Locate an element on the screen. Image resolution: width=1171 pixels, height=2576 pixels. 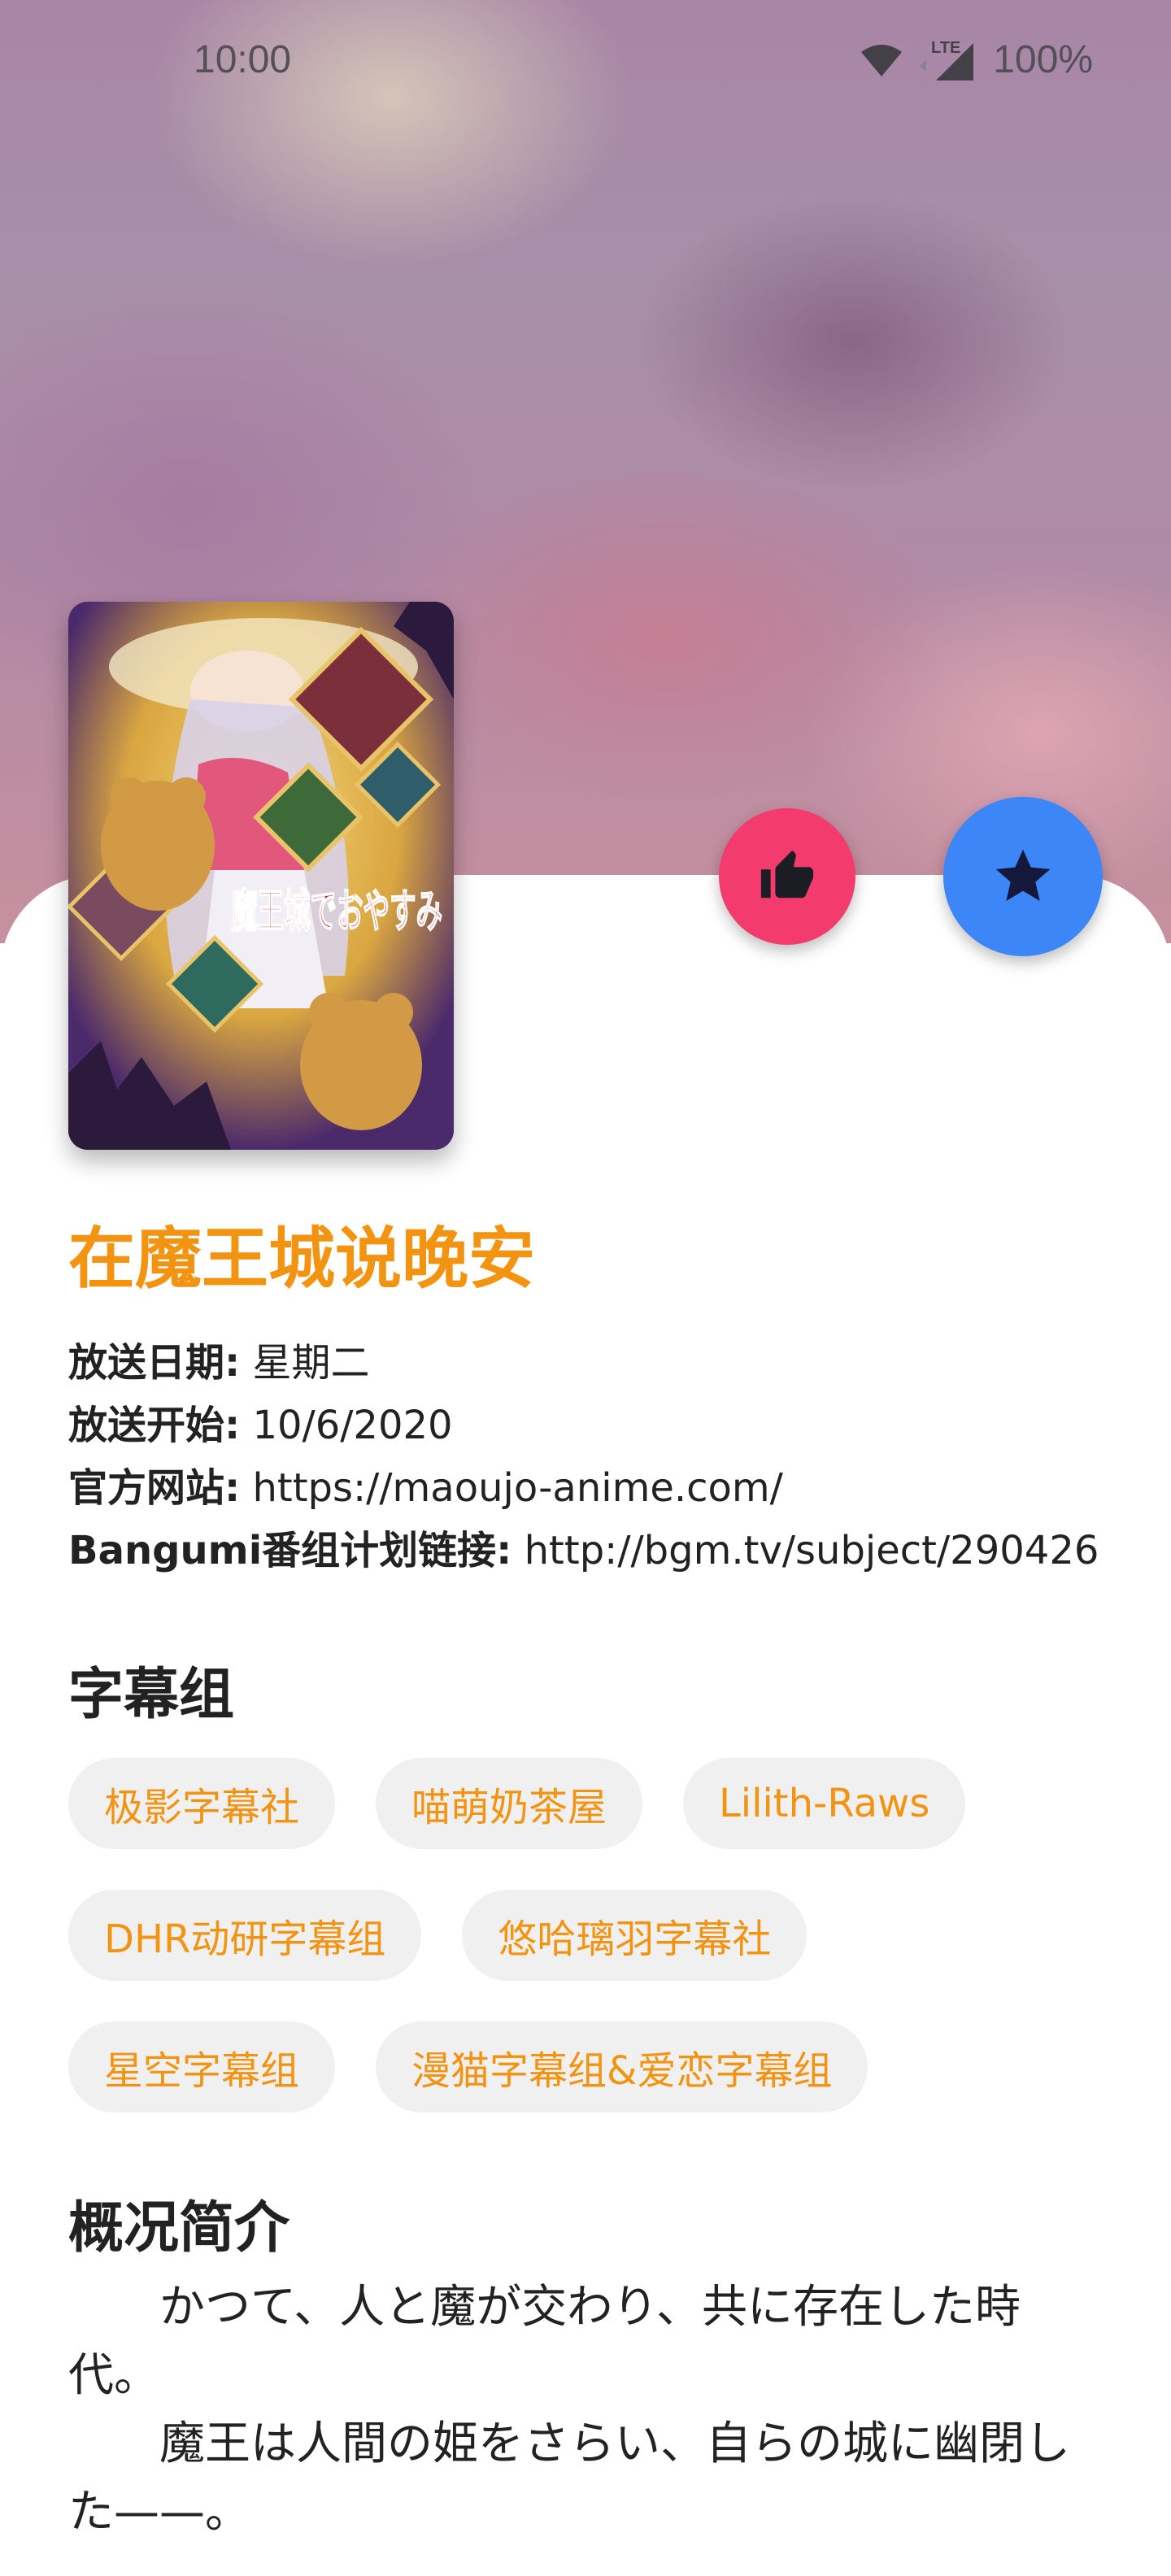
official-site-link: https://maoujo-anime.com/ is located at coordinates (517, 1488).